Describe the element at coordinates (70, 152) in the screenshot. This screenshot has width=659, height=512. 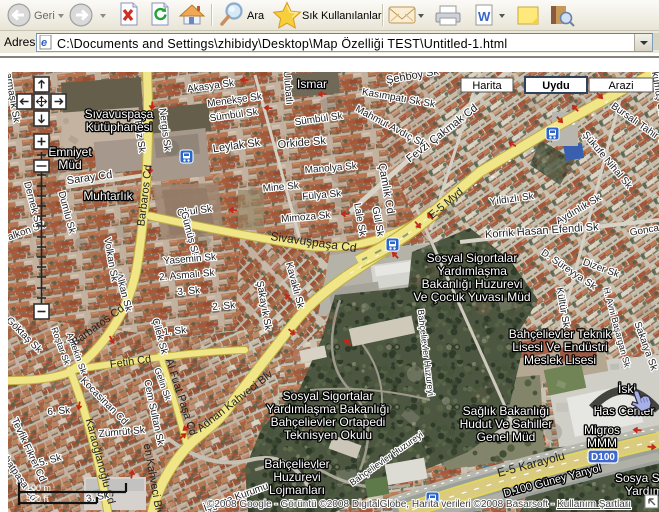
I see `svg-text: Emniyet` at that location.